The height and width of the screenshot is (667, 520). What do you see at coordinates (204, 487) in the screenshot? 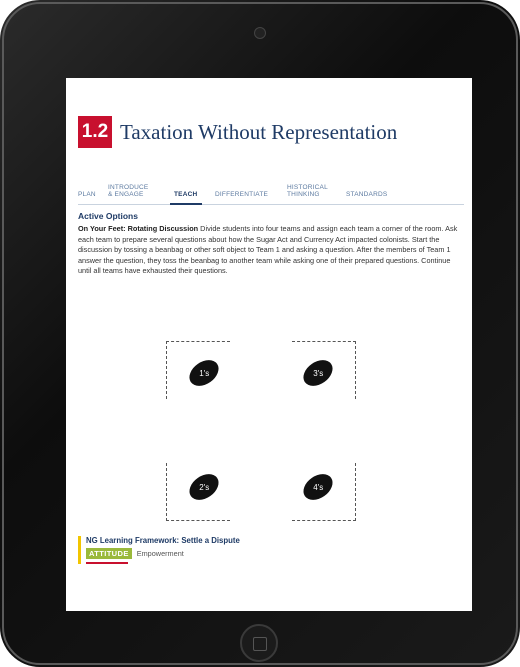
I see `team-2-label: 2's` at bounding box center [204, 487].